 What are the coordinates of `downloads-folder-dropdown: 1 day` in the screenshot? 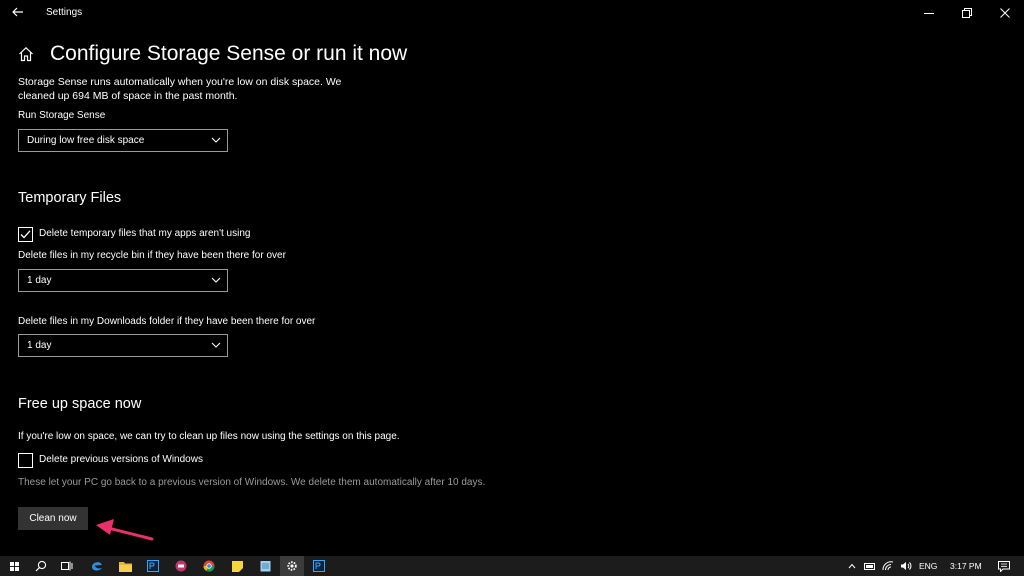 It's located at (123, 345).